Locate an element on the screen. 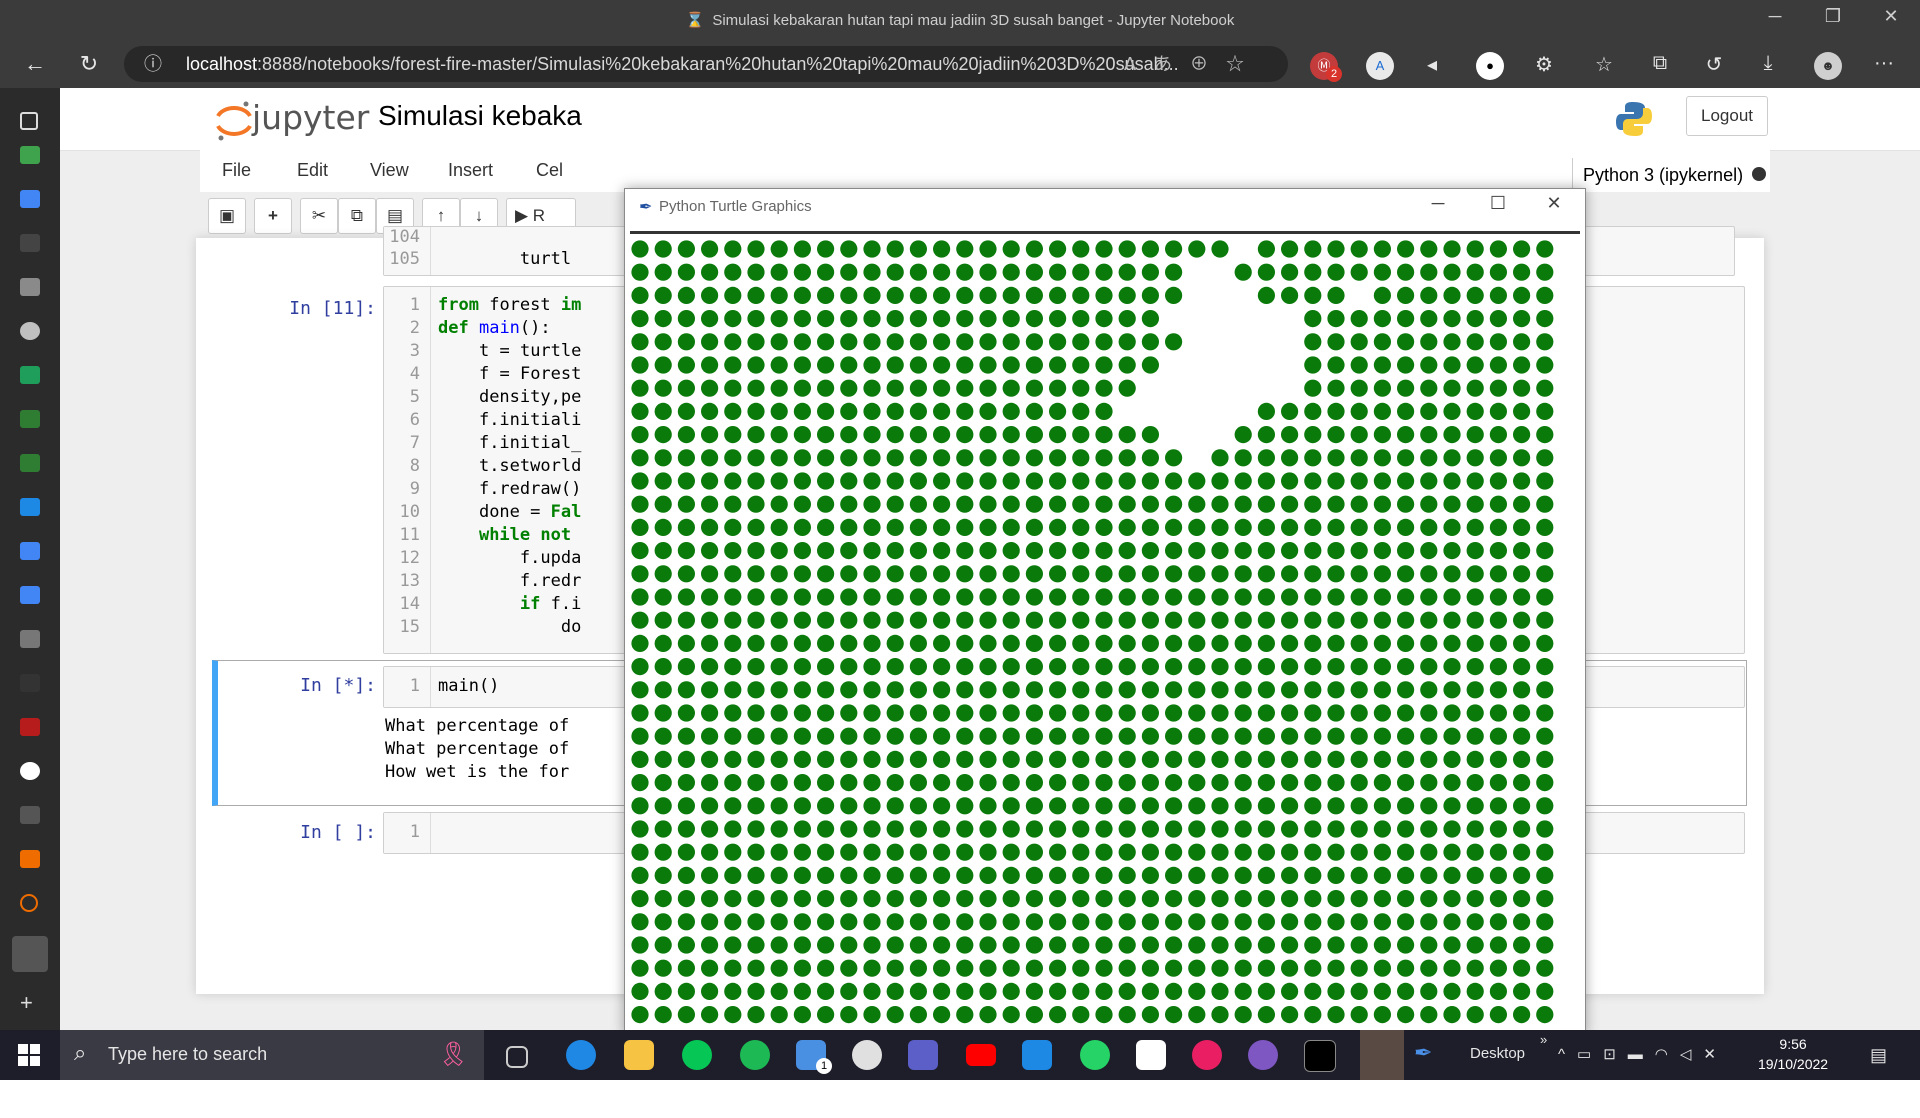 This screenshot has height=1118, width=1920. puzzle-icon: ⚙ is located at coordinates (1544, 64).